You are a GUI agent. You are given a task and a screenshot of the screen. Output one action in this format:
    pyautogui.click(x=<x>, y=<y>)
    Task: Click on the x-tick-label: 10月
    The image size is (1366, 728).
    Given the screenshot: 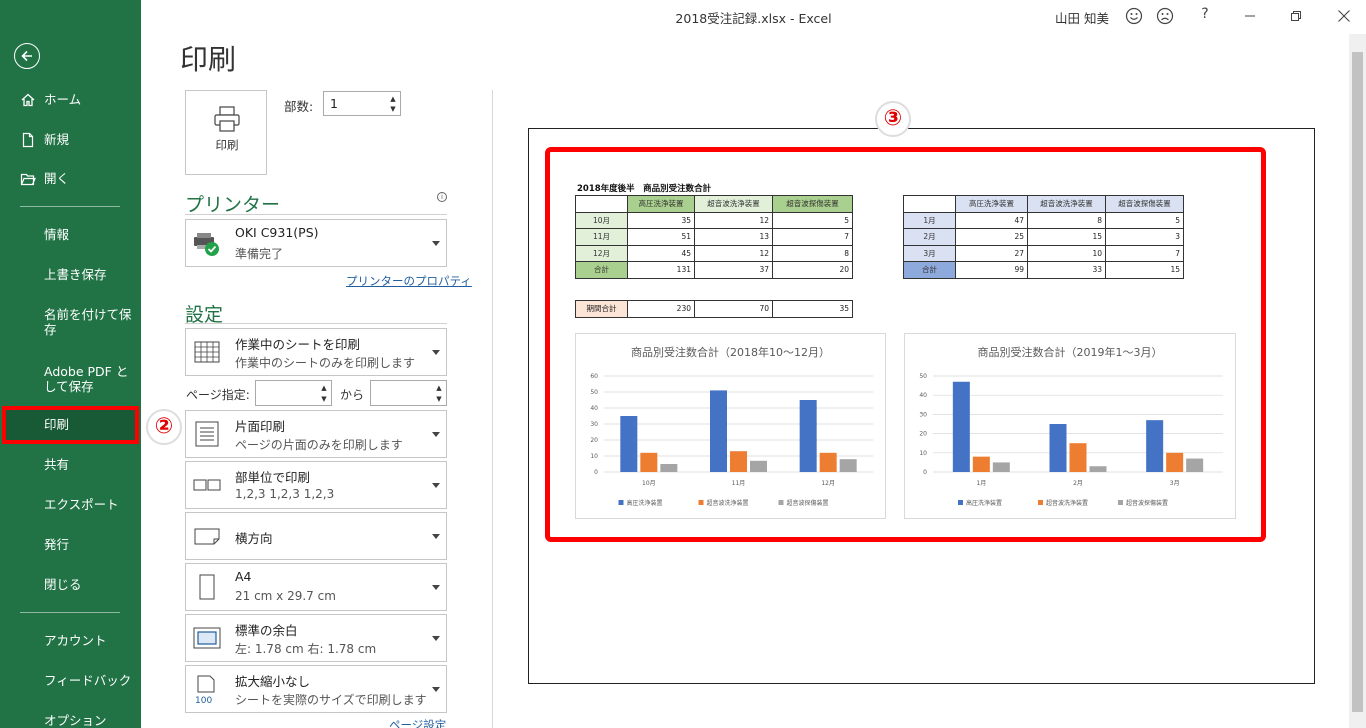 What is the action you would take?
    pyautogui.click(x=649, y=483)
    